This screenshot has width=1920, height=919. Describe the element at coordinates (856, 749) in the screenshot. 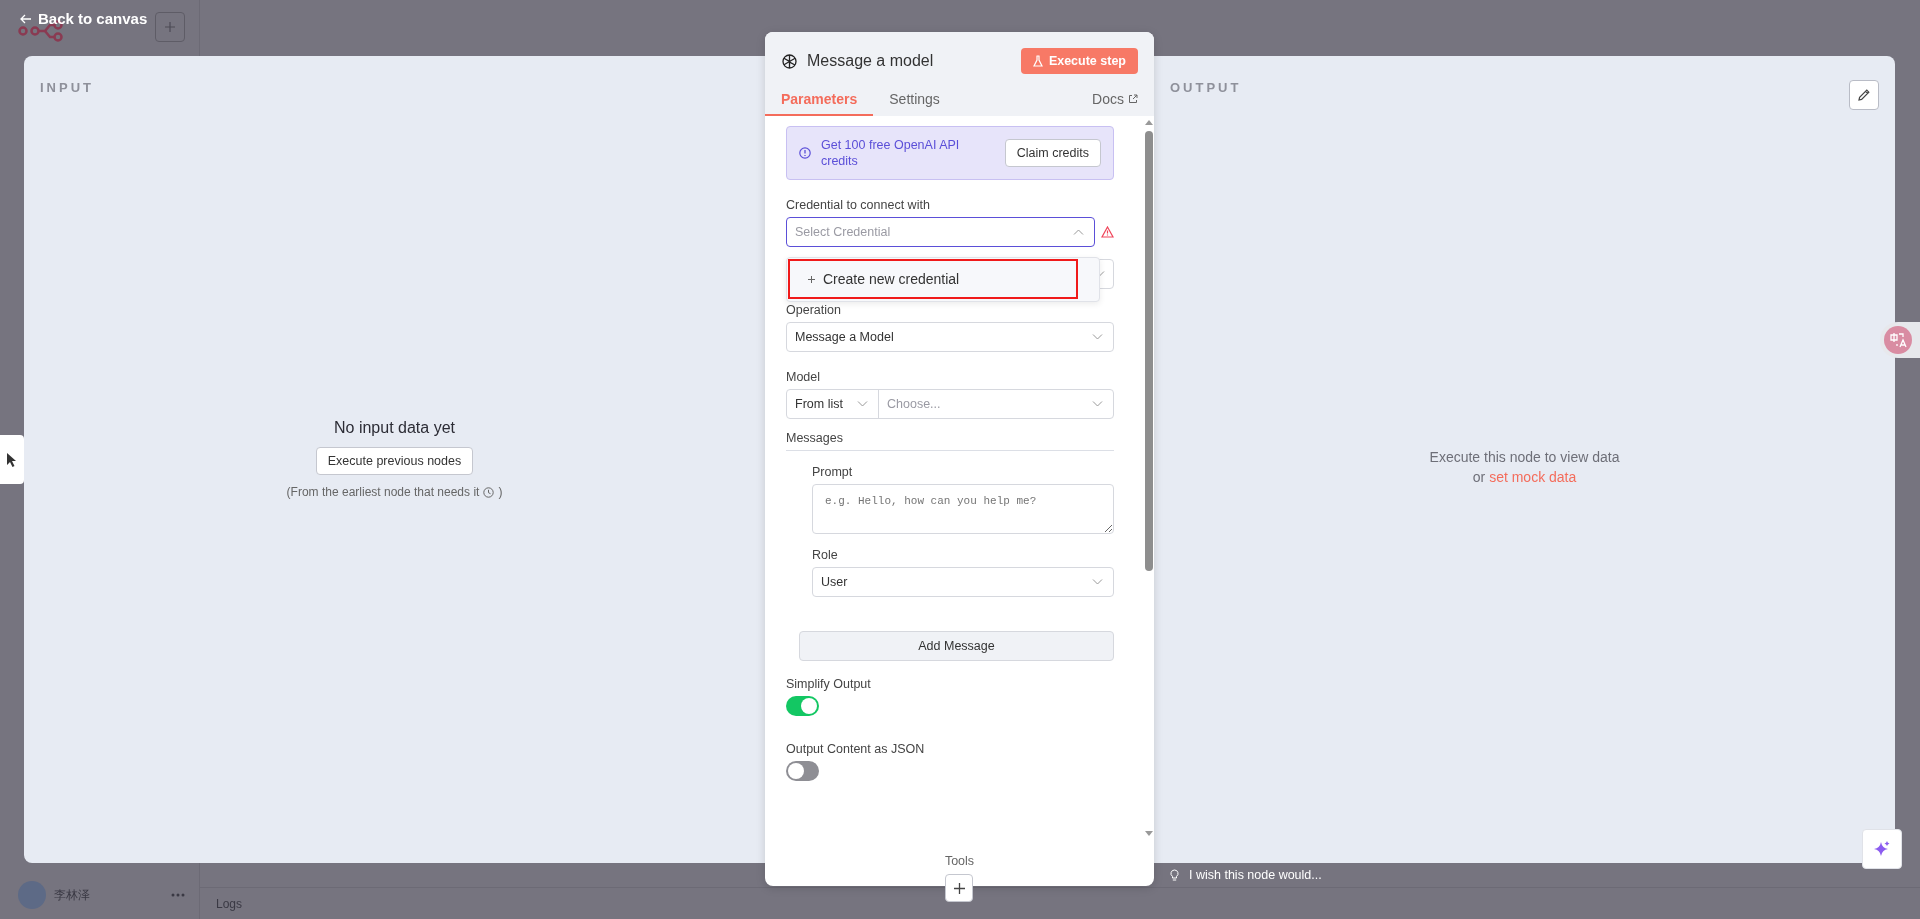

I see `toggle-label: Output Content as JSON` at that location.